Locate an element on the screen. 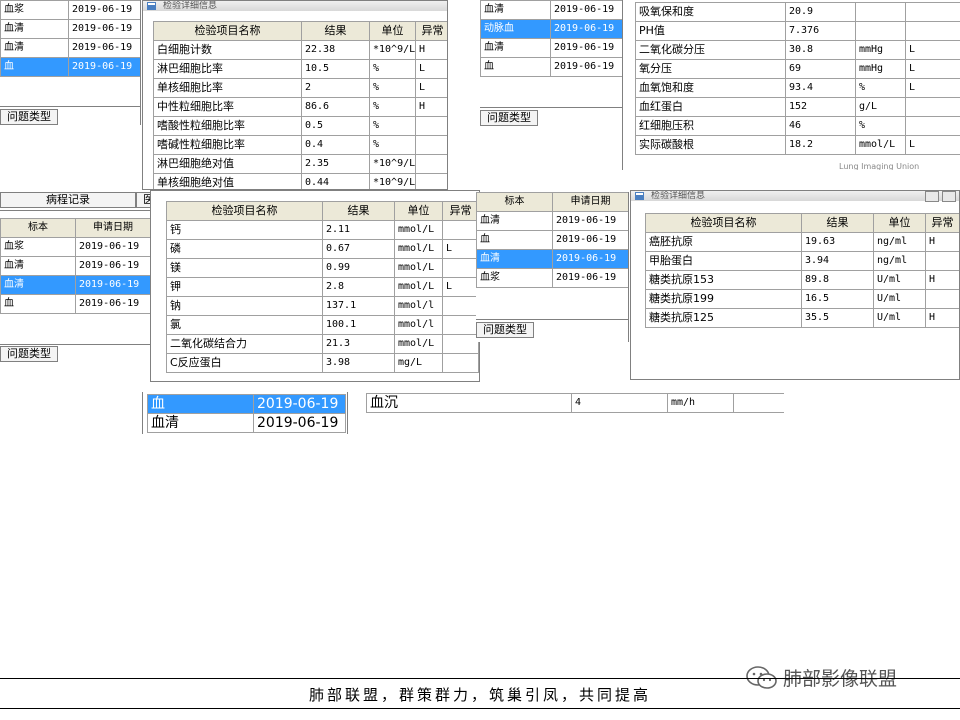  result-row: 氧分压 69 mmHg L is located at coordinates (797, 69).